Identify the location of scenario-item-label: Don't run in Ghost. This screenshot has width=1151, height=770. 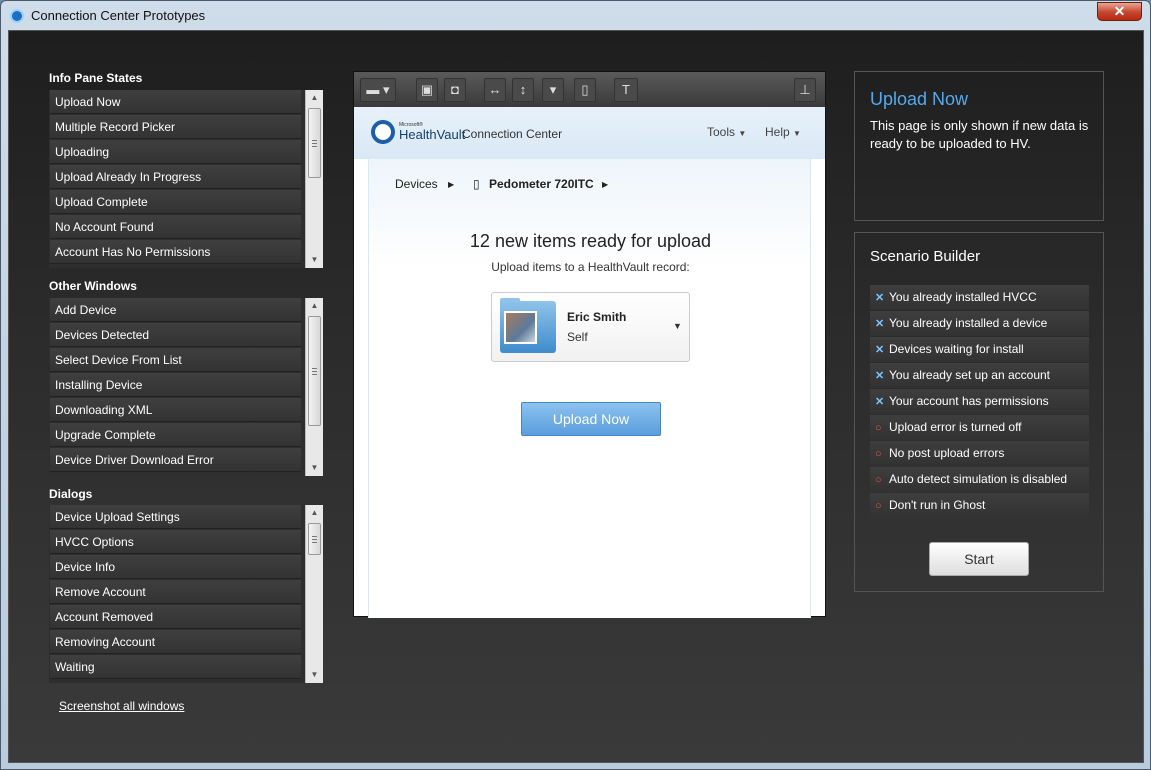
(937, 505).